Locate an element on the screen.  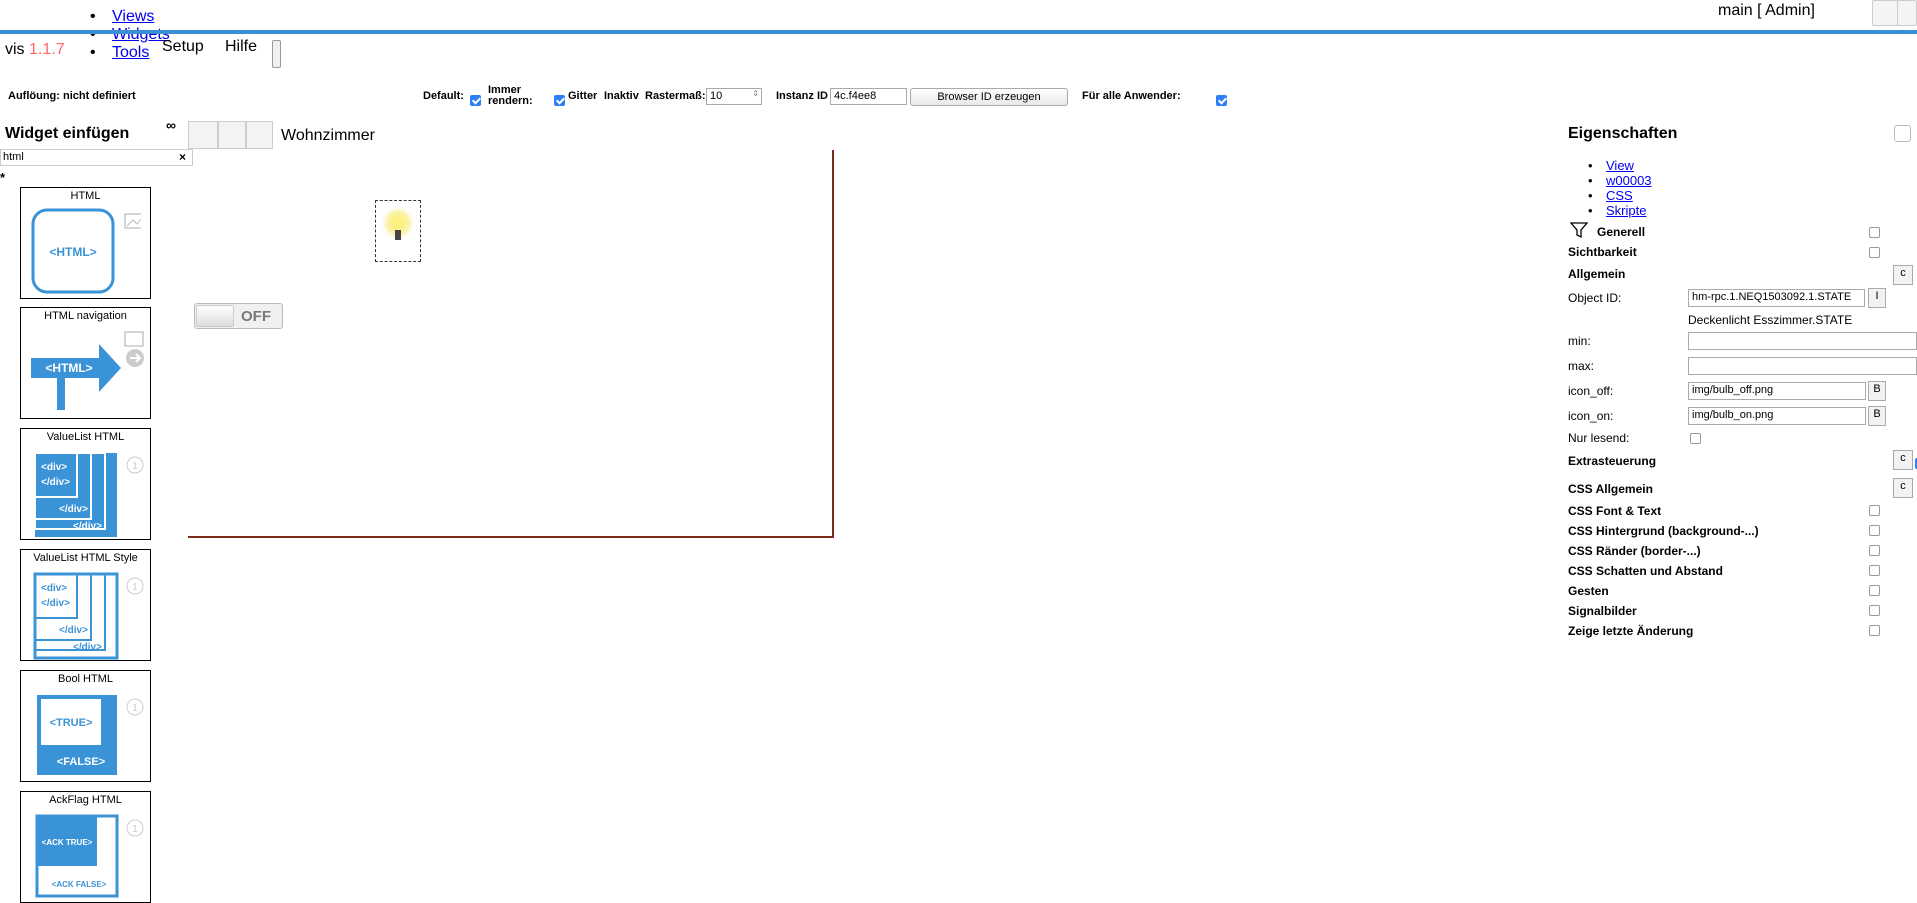
html-navigation-preview-icon: <HTML> is located at coordinates (87, 370).